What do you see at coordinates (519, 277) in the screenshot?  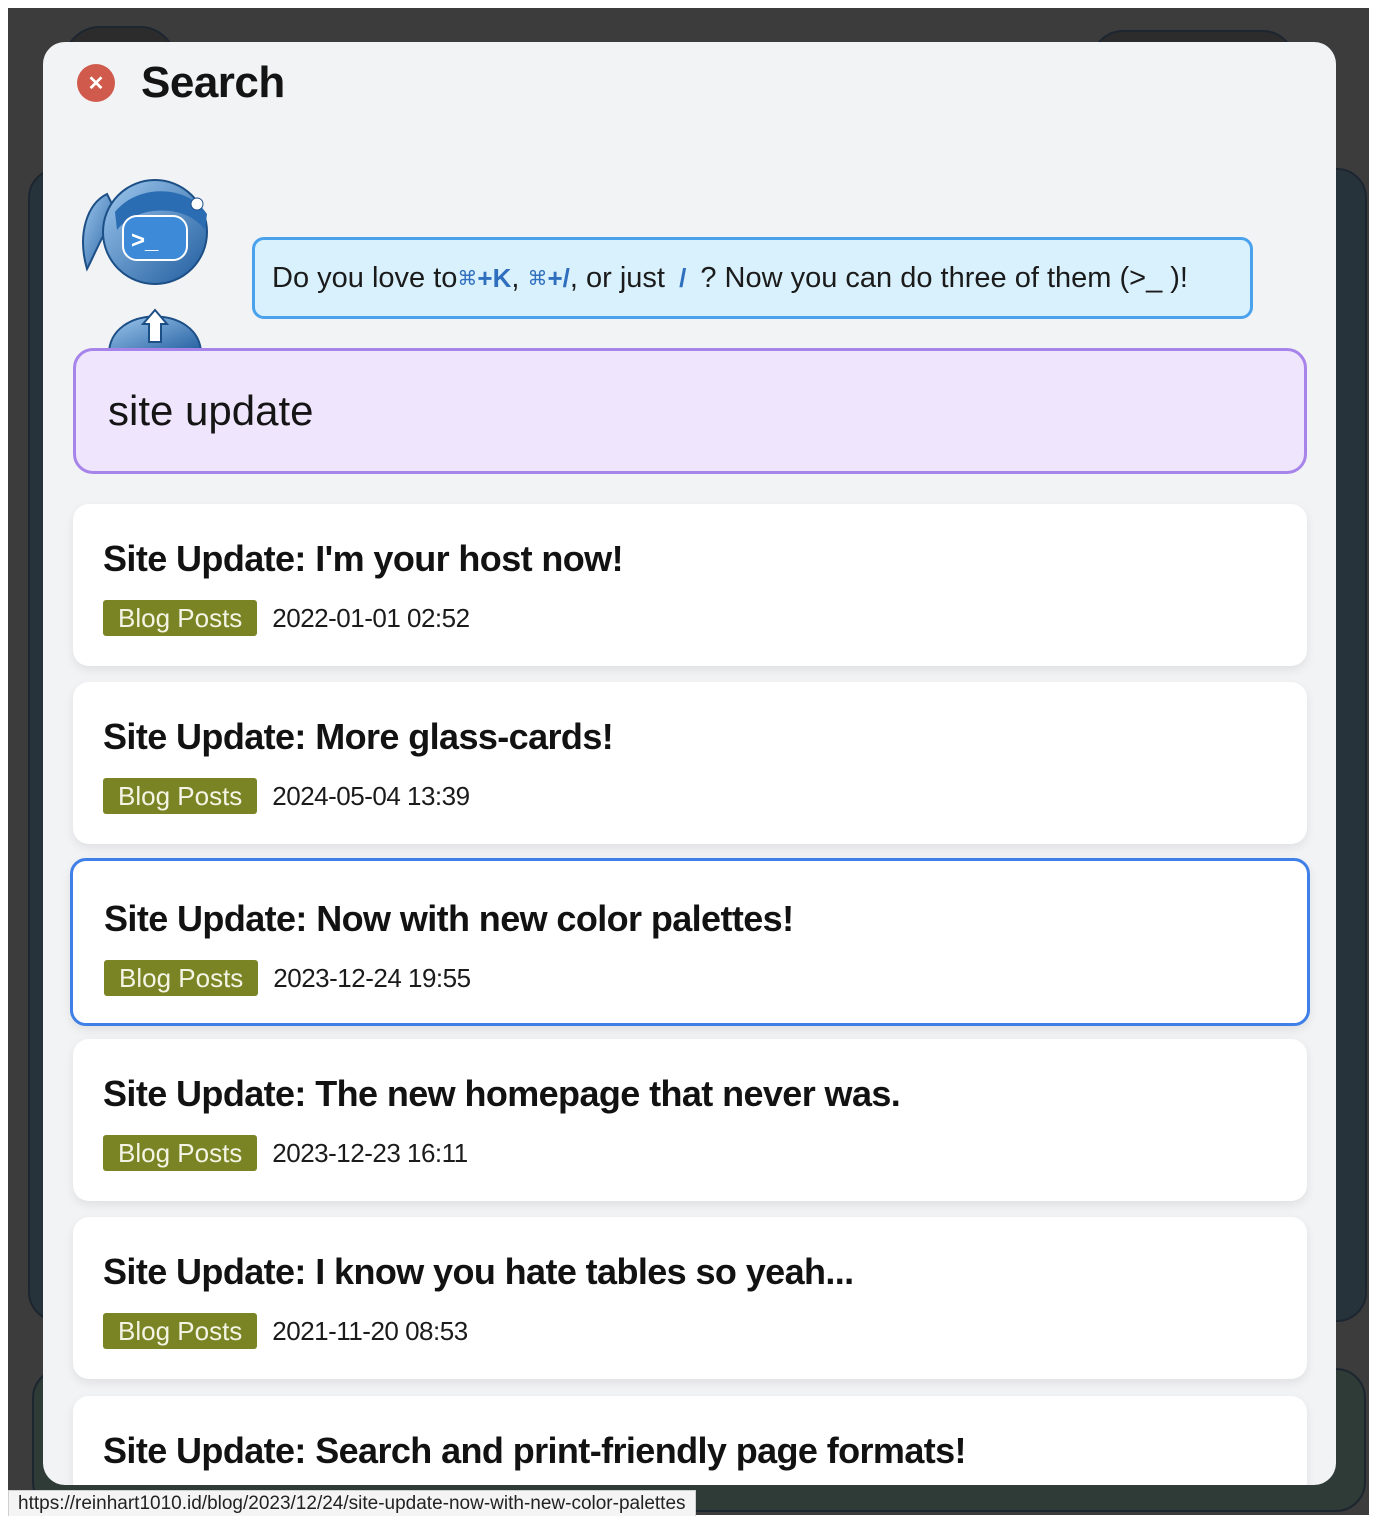 I see `hint-text: ,` at bounding box center [519, 277].